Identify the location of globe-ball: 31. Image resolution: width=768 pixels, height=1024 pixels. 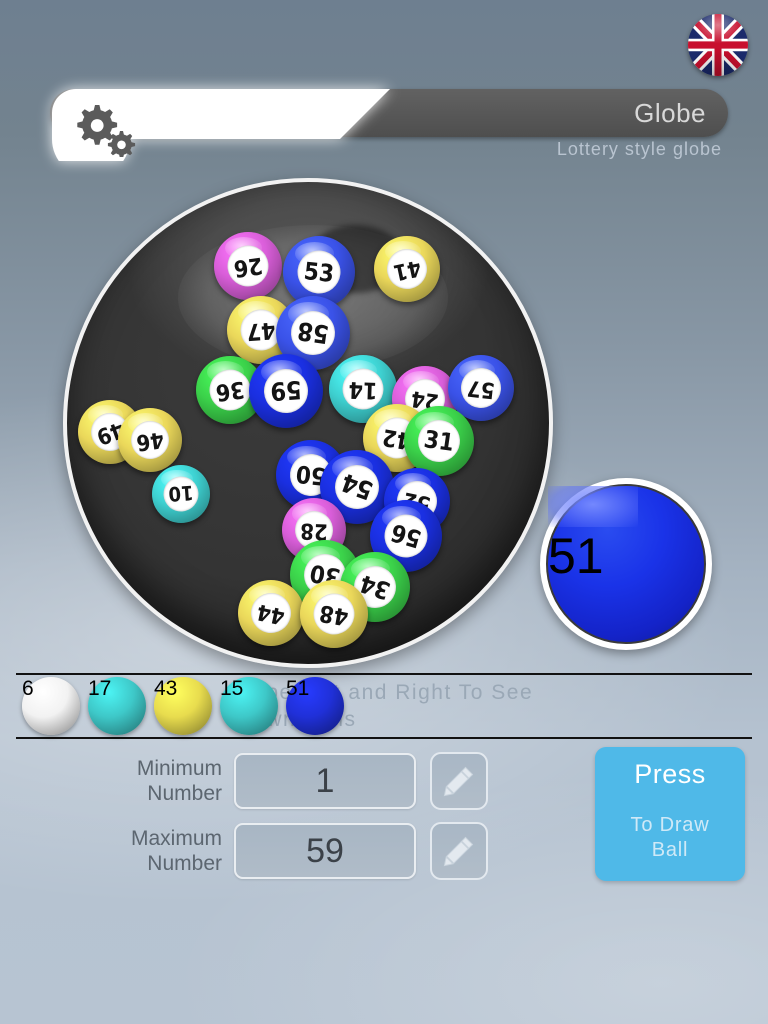
(439, 441).